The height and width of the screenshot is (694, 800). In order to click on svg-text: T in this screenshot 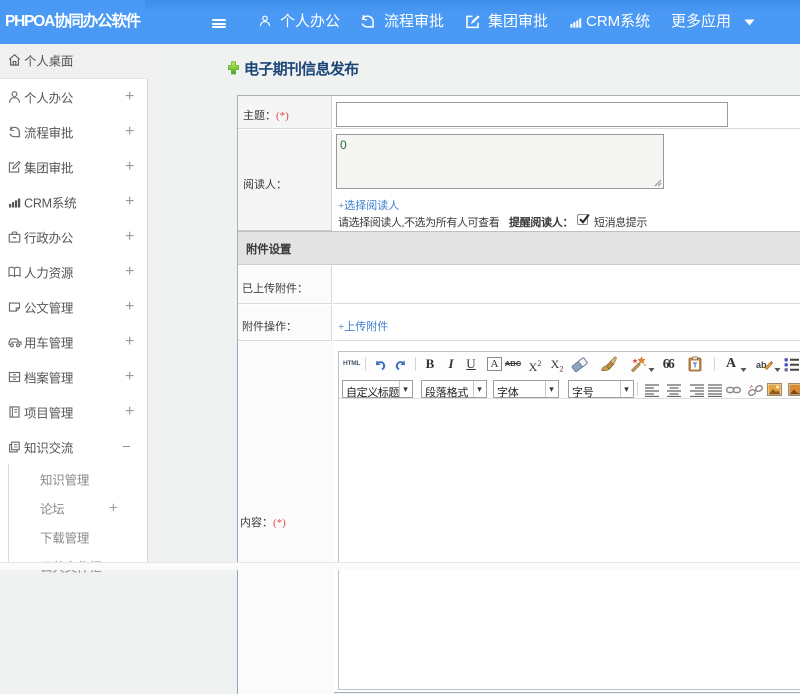, I will do `click(695, 366)`.